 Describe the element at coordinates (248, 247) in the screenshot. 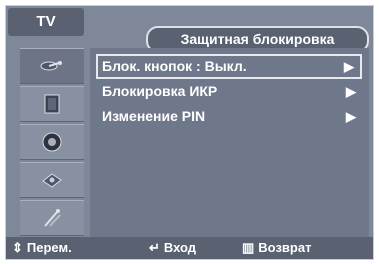

I see `return-icon: ▥` at that location.